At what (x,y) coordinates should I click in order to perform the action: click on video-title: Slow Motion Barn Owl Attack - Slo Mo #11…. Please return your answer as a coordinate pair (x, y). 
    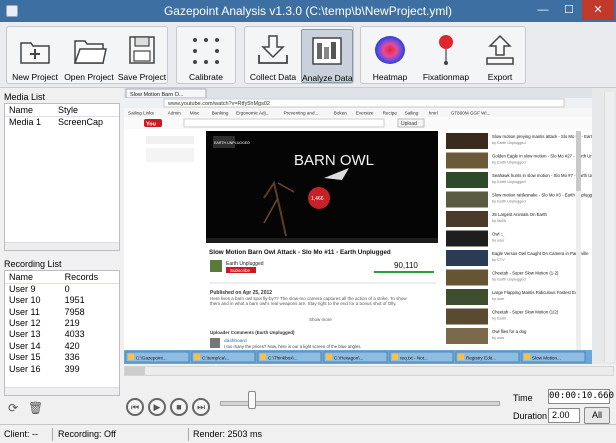
    Looking at the image, I should click on (300, 252).